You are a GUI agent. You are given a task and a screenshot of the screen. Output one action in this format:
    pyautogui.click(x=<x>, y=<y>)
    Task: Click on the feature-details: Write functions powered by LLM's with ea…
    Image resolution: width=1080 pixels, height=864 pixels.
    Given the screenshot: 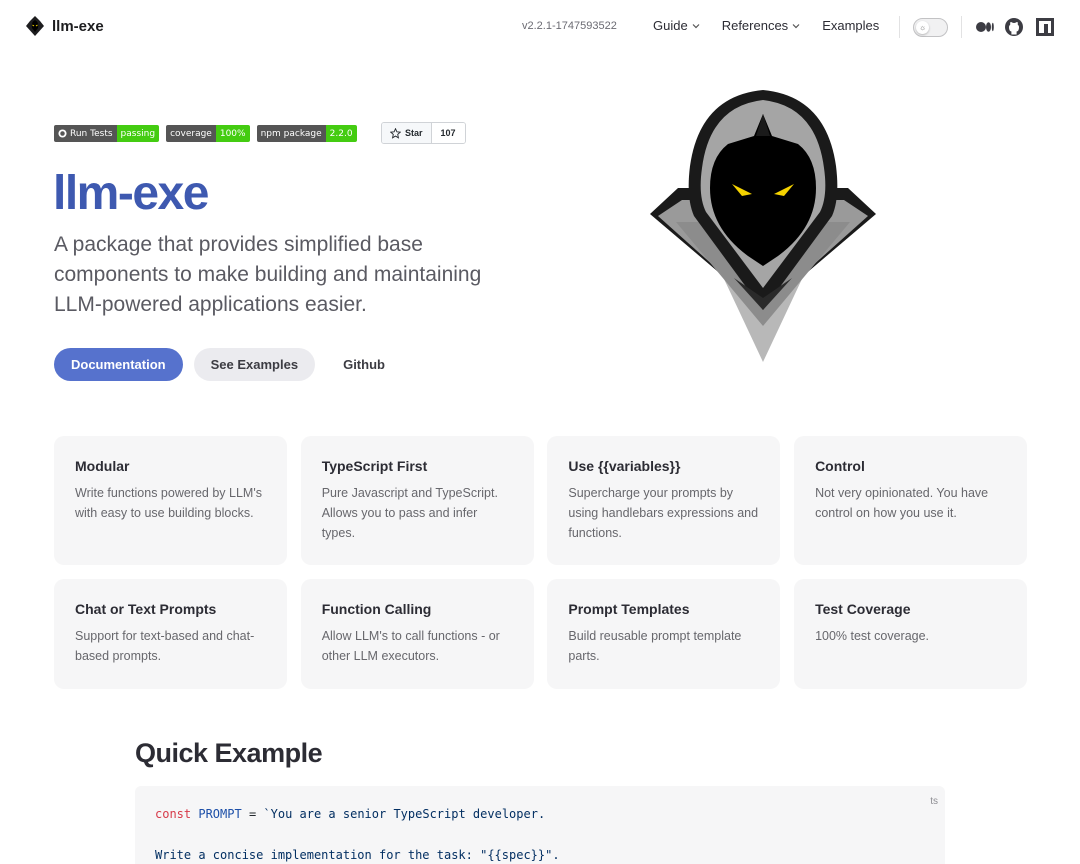 What is the action you would take?
    pyautogui.click(x=168, y=503)
    